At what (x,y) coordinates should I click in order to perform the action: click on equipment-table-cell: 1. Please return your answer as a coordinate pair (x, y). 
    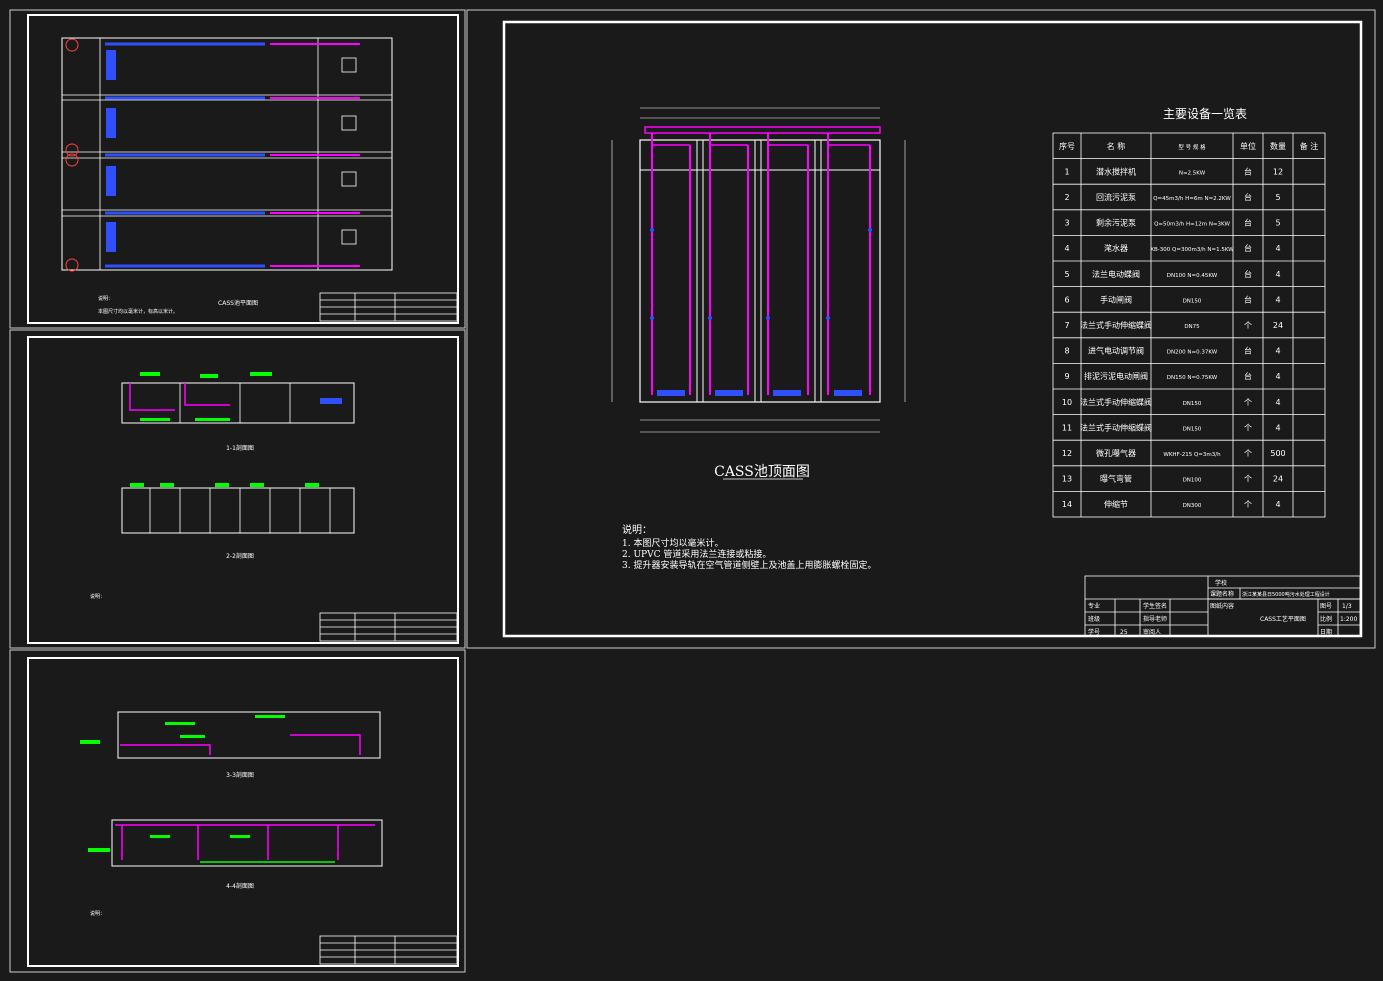
    Looking at the image, I should click on (1066, 171).